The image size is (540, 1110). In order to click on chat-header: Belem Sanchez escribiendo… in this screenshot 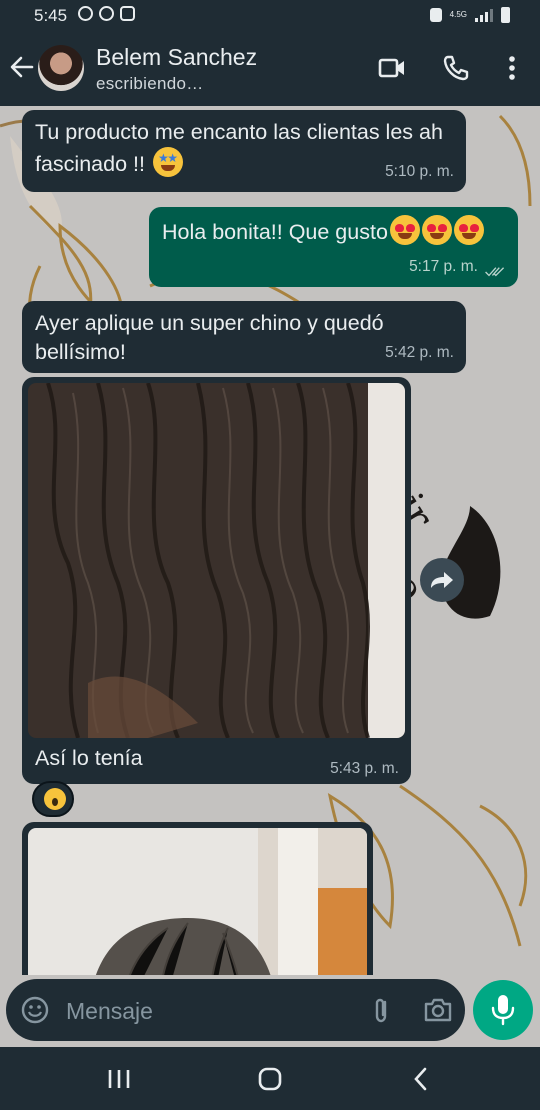, I will do `click(270, 69)`.